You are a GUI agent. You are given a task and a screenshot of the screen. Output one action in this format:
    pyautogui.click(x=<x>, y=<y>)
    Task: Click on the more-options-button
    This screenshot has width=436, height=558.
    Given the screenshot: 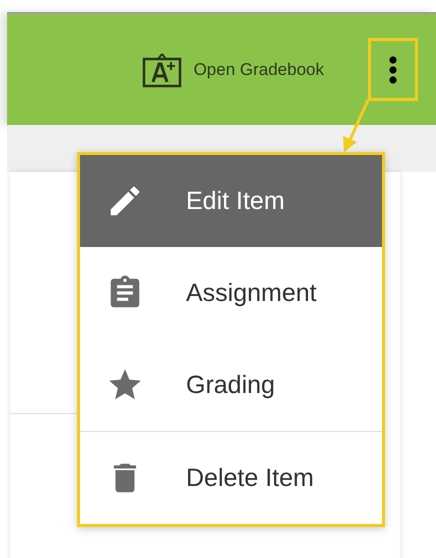 What is the action you would take?
    pyautogui.click(x=393, y=69)
    